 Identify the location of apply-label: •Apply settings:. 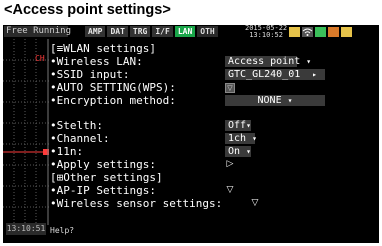
(103, 164).